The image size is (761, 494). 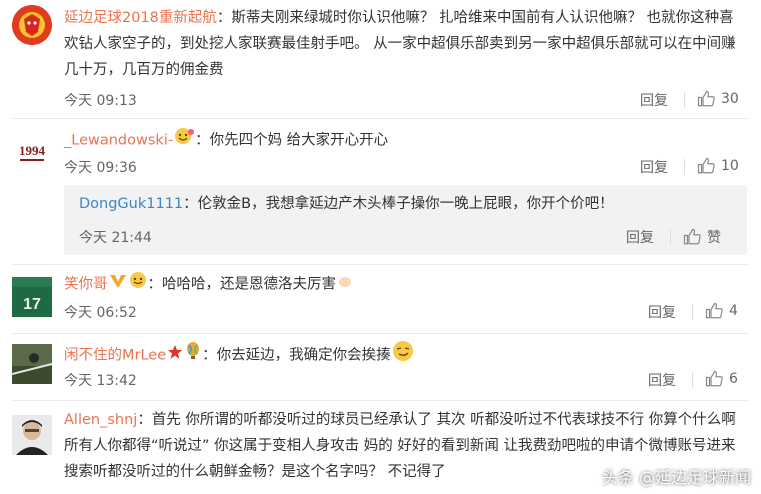 I want to click on timestamp: 今天 21:44, so click(x=115, y=238).